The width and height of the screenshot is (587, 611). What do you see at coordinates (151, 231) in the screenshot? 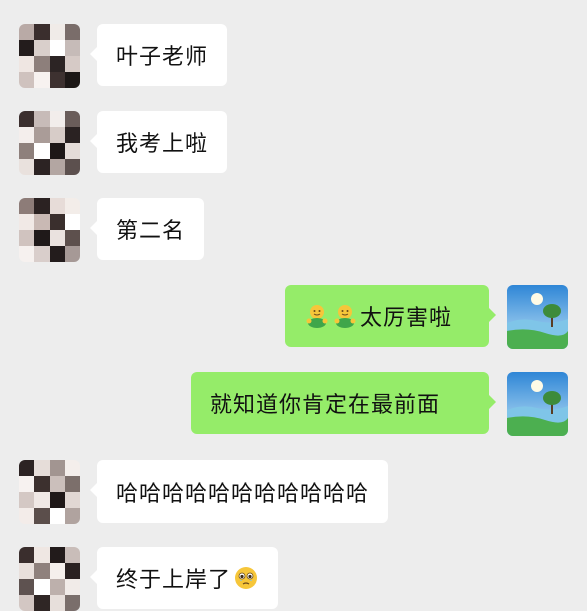
I see `message-text: 第二名` at bounding box center [151, 231].